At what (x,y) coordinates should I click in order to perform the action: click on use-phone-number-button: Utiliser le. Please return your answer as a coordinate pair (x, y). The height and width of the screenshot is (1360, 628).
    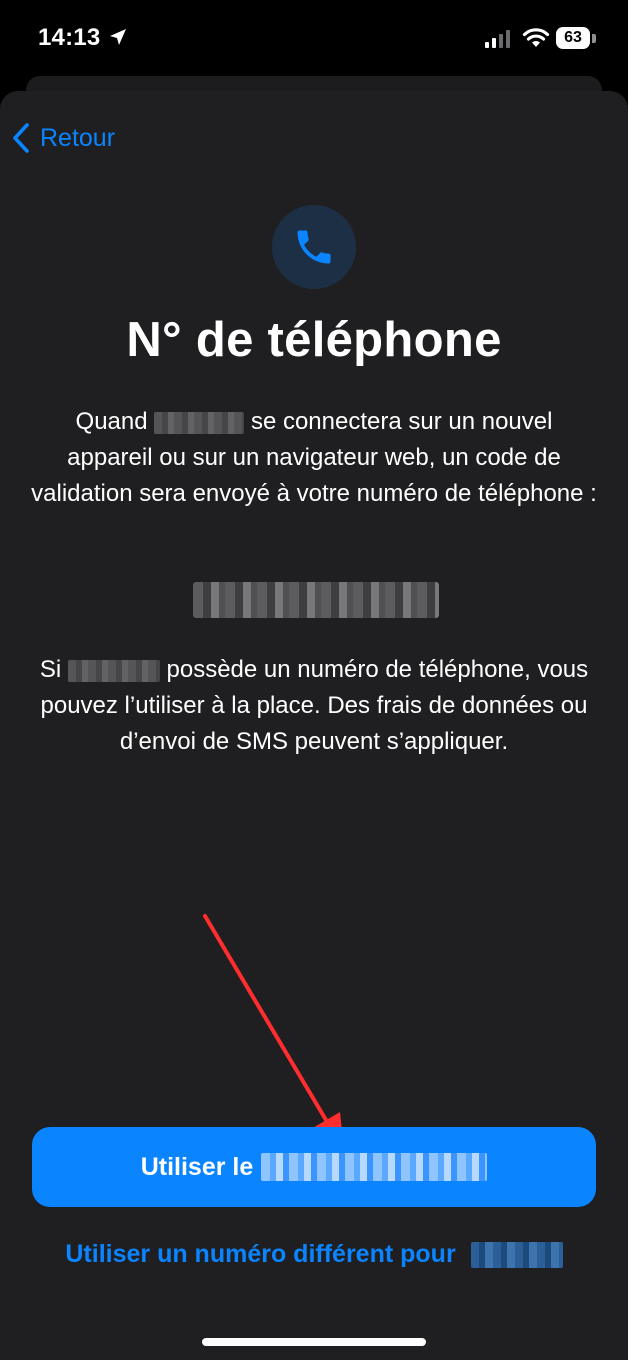
    Looking at the image, I should click on (314, 1167).